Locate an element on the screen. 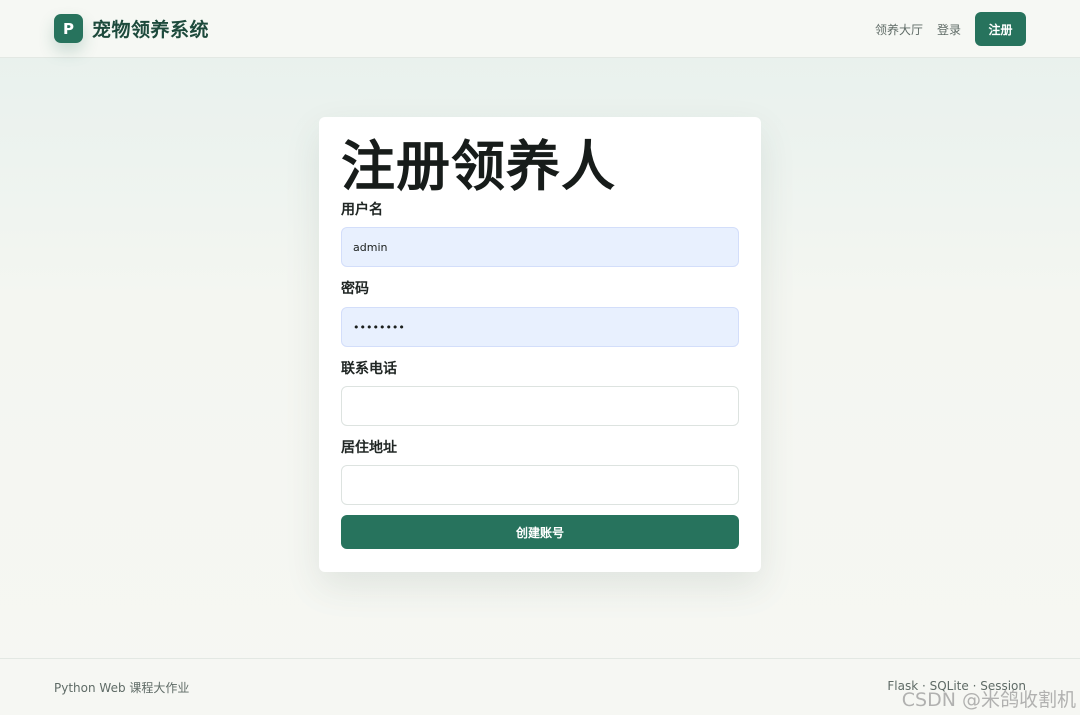 This screenshot has height=715, width=1080. brand: P 宠物领养系统 is located at coordinates (131, 28).